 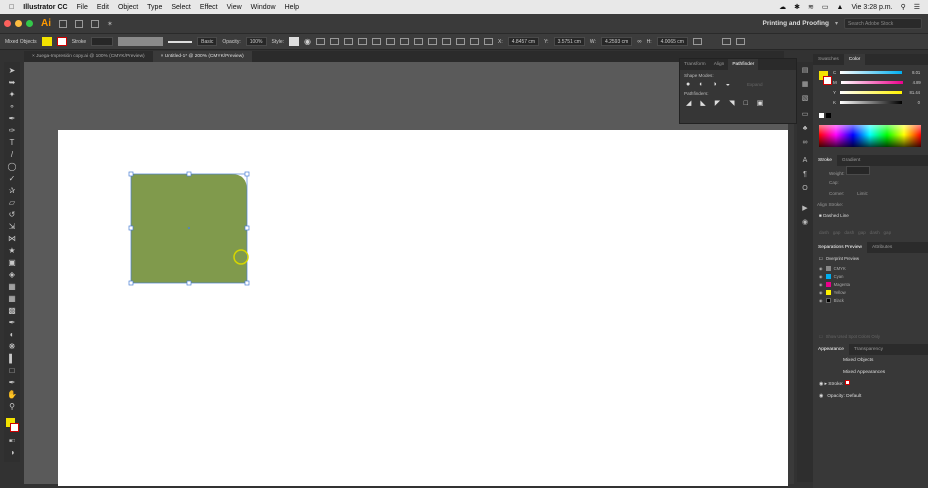 What do you see at coordinates (740, 41) in the screenshot?
I see `panel-menu-icon` at bounding box center [740, 41].